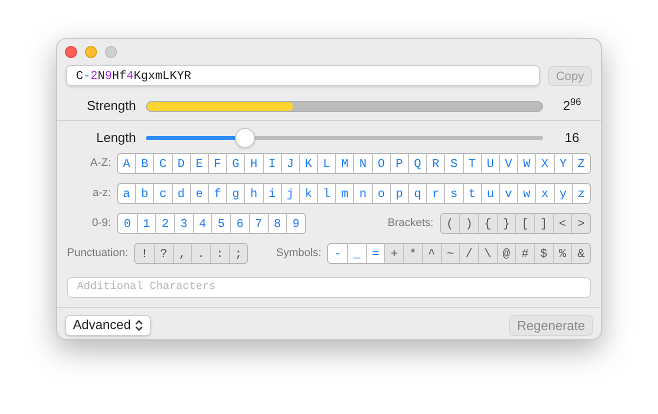  I want to click on character-toggle: 2, so click(164, 223).